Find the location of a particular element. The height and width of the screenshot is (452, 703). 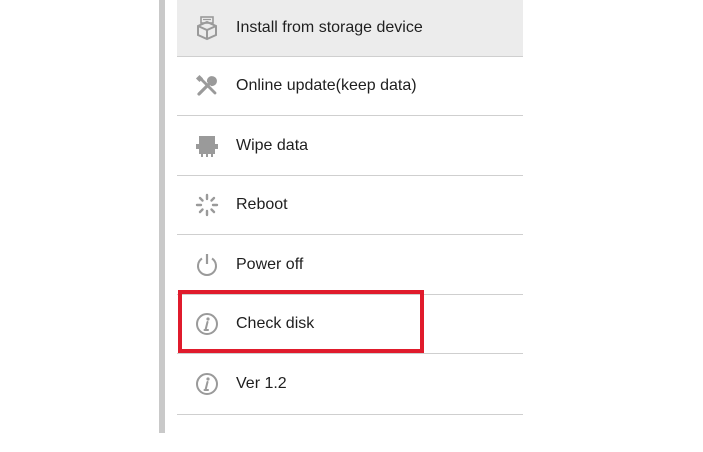

menu-item-install-from-storage: Install from storage device is located at coordinates (350, 28).